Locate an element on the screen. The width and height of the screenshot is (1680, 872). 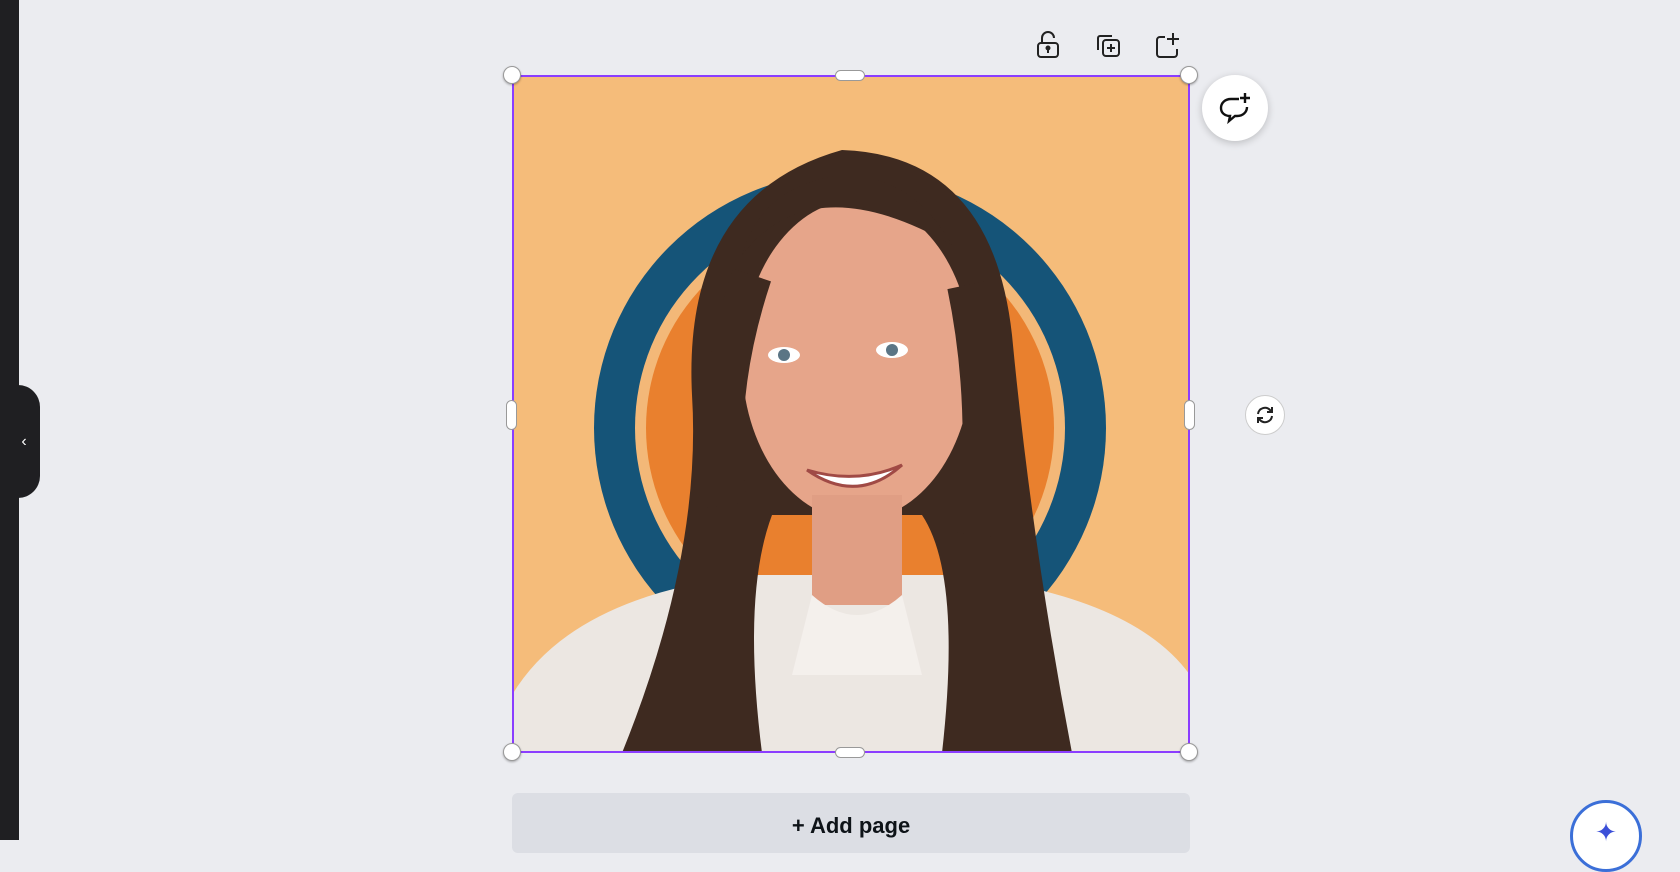
add-page-label: + Add page is located at coordinates (851, 825).